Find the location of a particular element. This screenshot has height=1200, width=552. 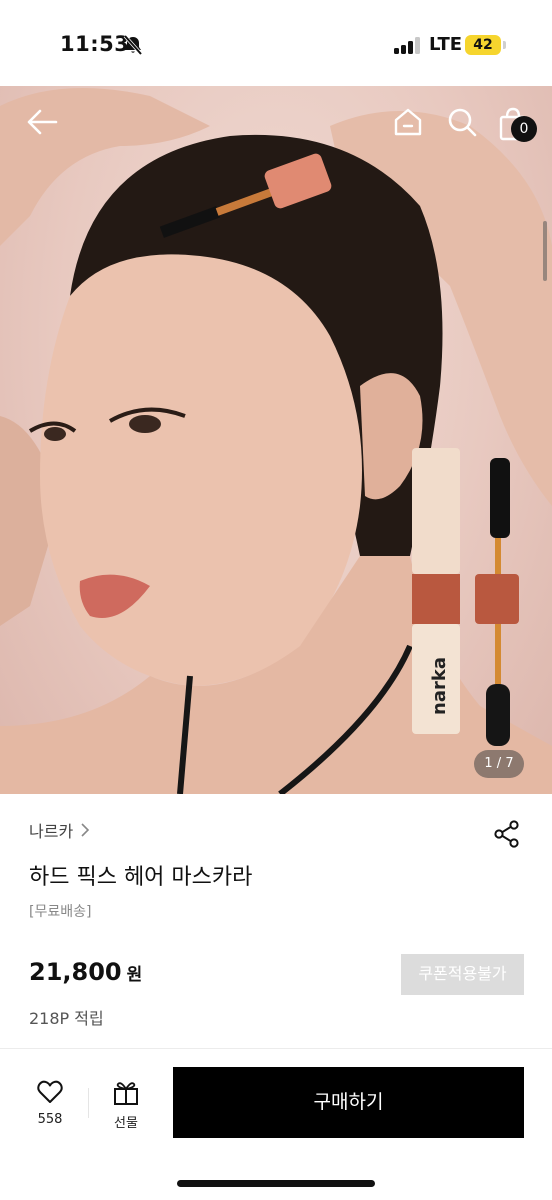

divider is located at coordinates (276, 1048).